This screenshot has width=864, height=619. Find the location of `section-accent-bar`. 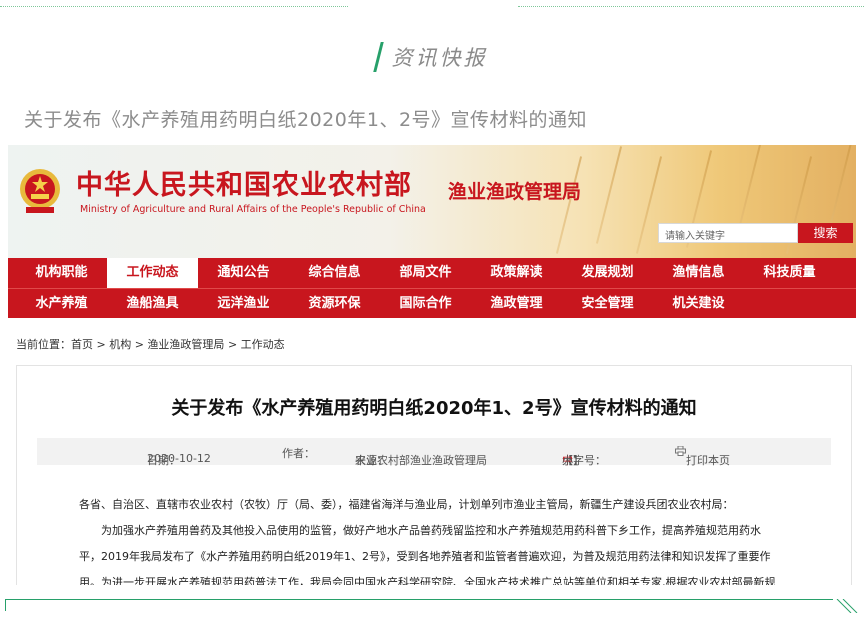

section-accent-bar is located at coordinates (378, 57).